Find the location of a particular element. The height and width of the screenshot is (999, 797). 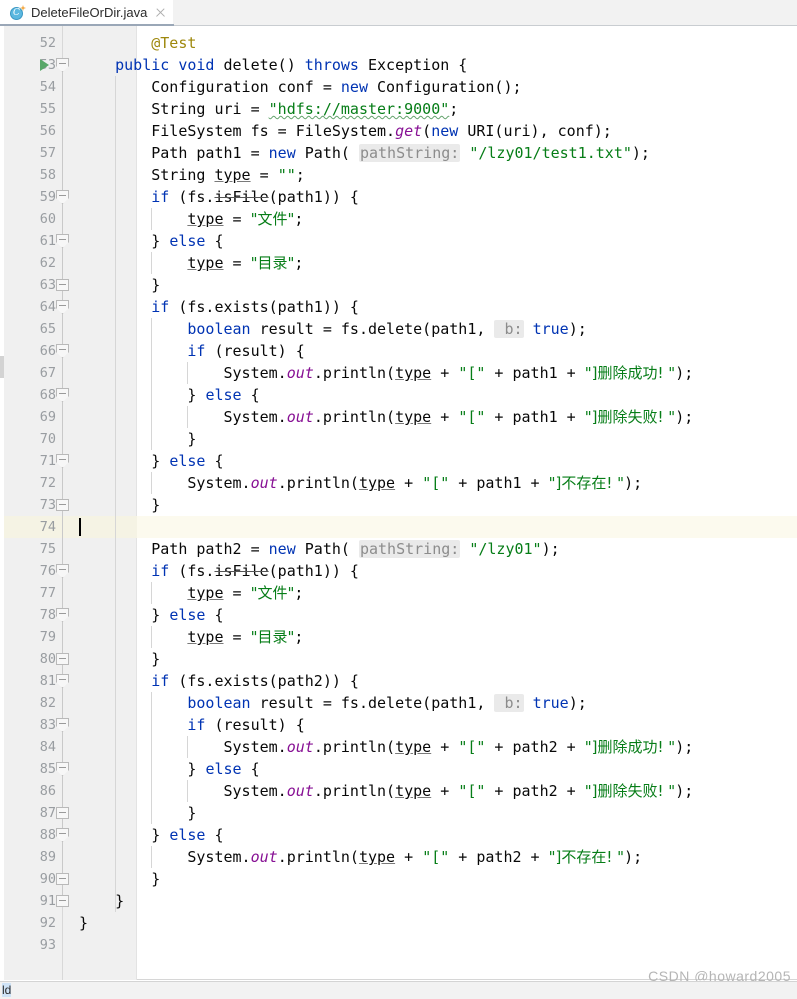

code-text: String uri = "hdfs://master:9000"; is located at coordinates (268, 109).